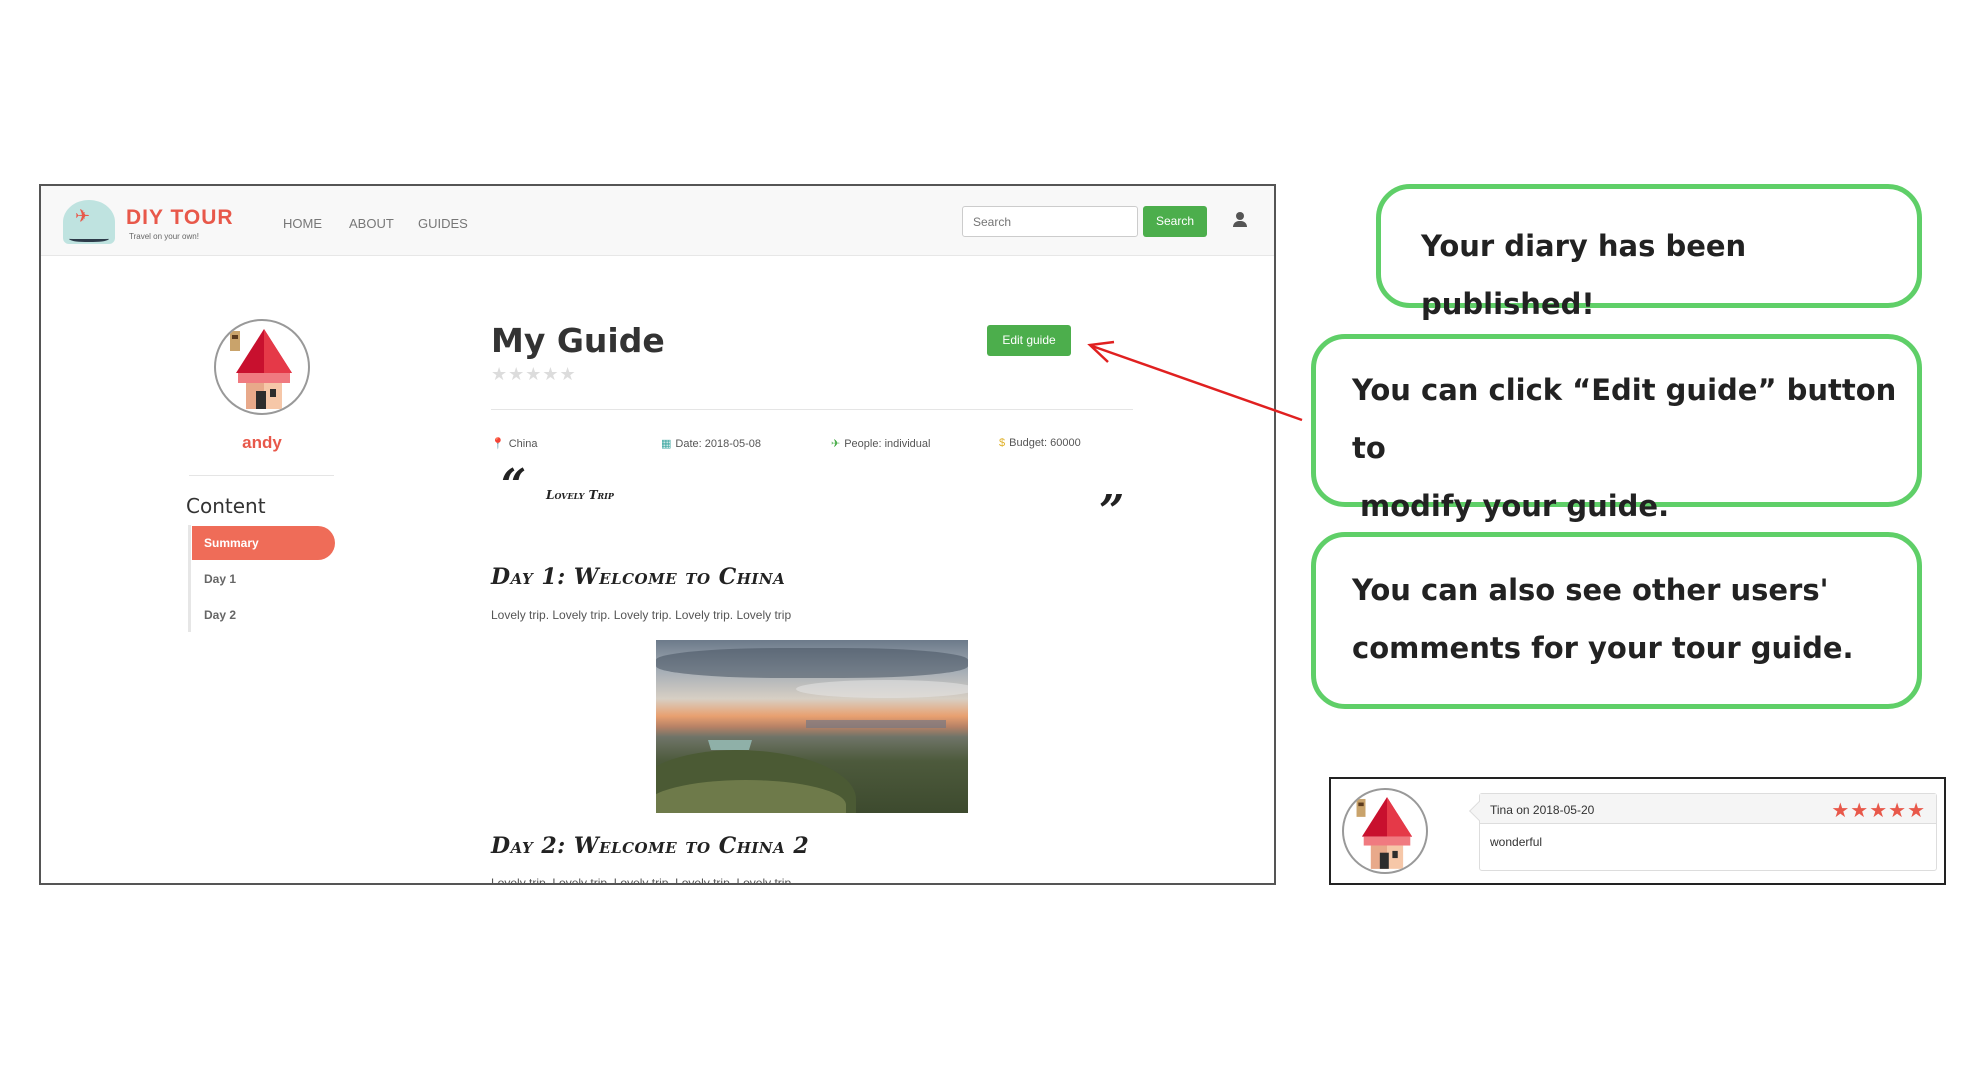 Image resolution: width=1984 pixels, height=1069 pixels. I want to click on meta-people: ✈ People: individual, so click(881, 444).